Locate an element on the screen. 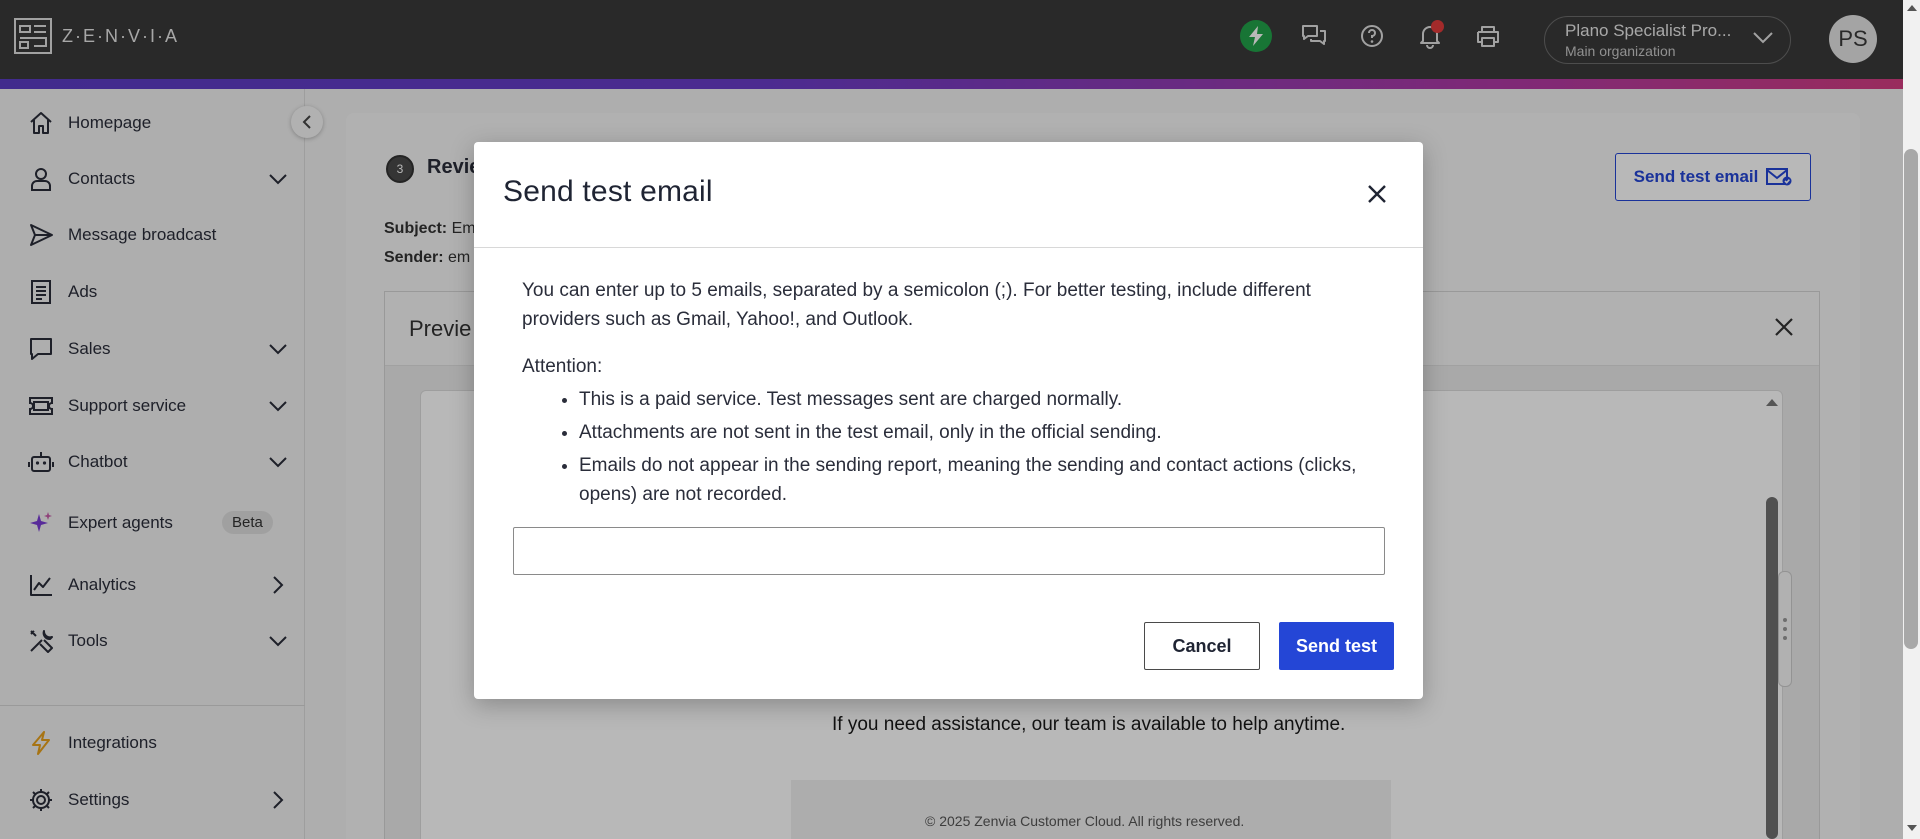 This screenshot has height=839, width=1920. modal-close-button is located at coordinates (1377, 194).